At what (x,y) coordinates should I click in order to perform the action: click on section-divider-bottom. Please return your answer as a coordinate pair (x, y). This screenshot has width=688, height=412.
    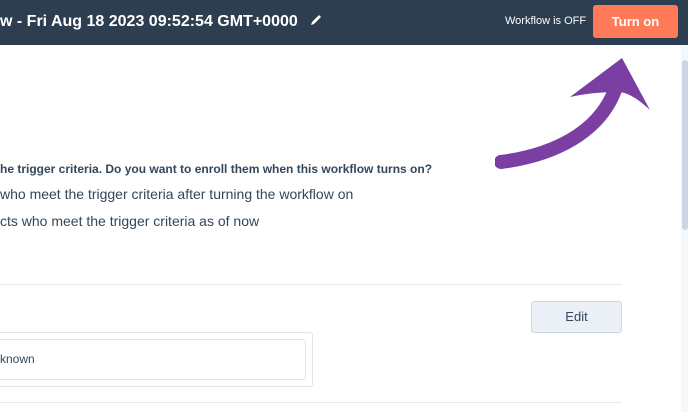
    Looking at the image, I should click on (311, 402).